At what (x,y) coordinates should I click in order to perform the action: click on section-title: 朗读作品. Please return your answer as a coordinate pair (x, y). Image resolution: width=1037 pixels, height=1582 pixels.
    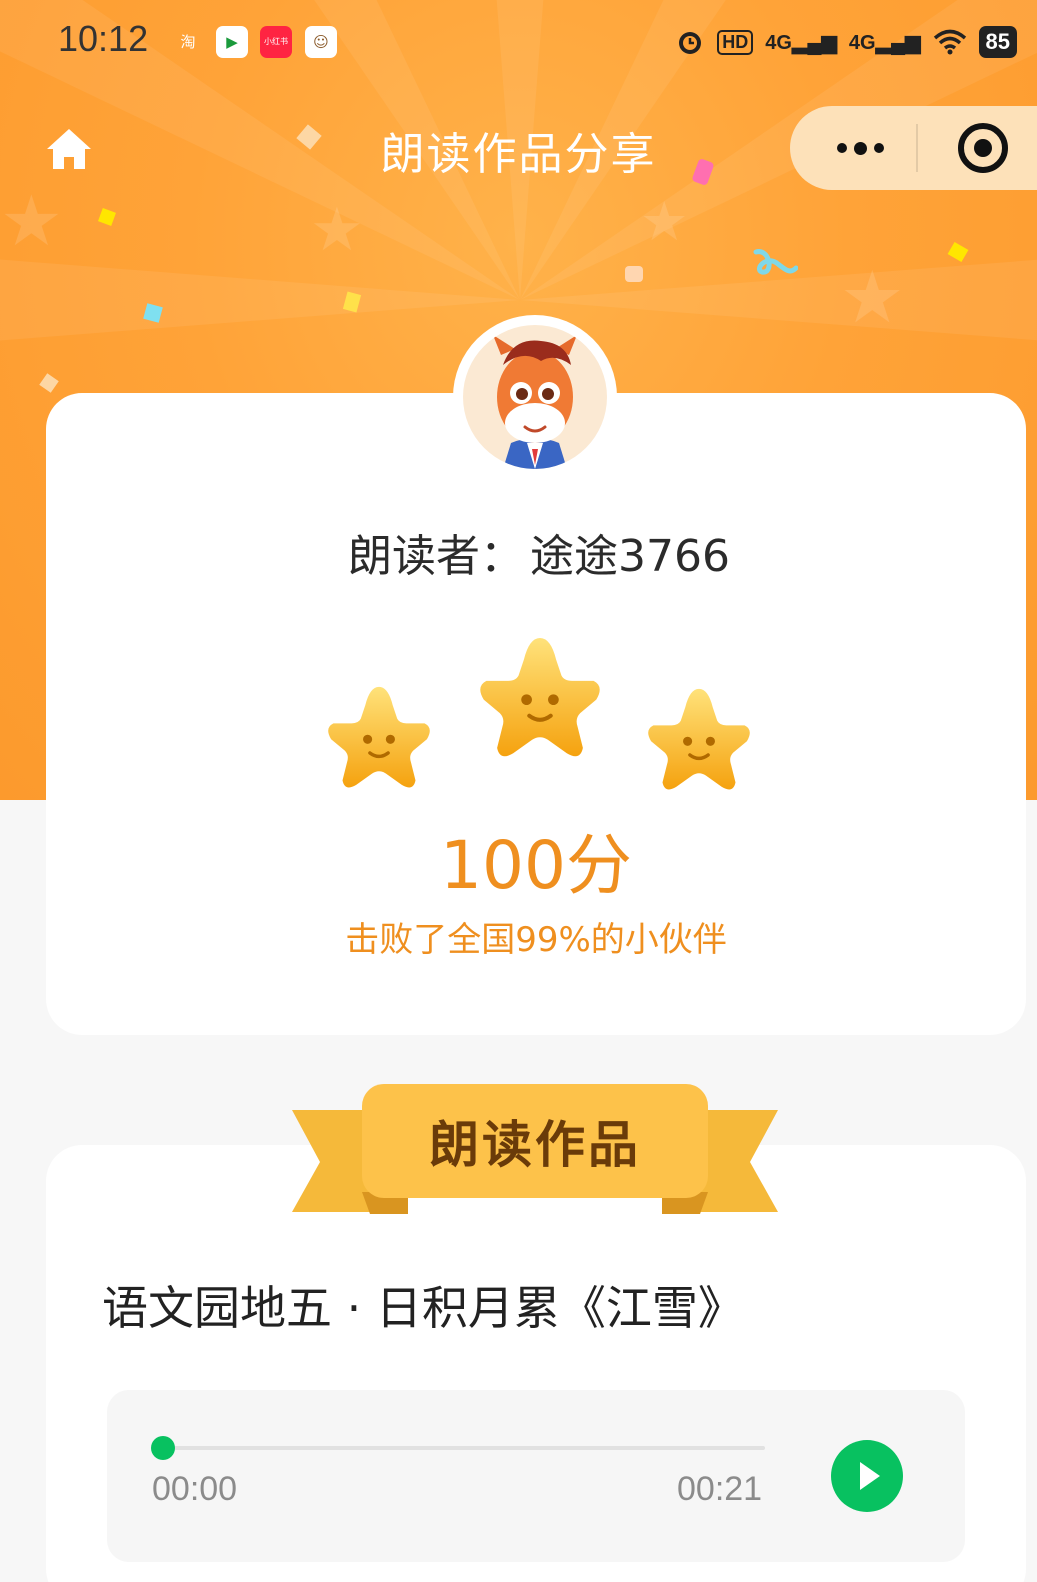
    Looking at the image, I should click on (535, 1145).